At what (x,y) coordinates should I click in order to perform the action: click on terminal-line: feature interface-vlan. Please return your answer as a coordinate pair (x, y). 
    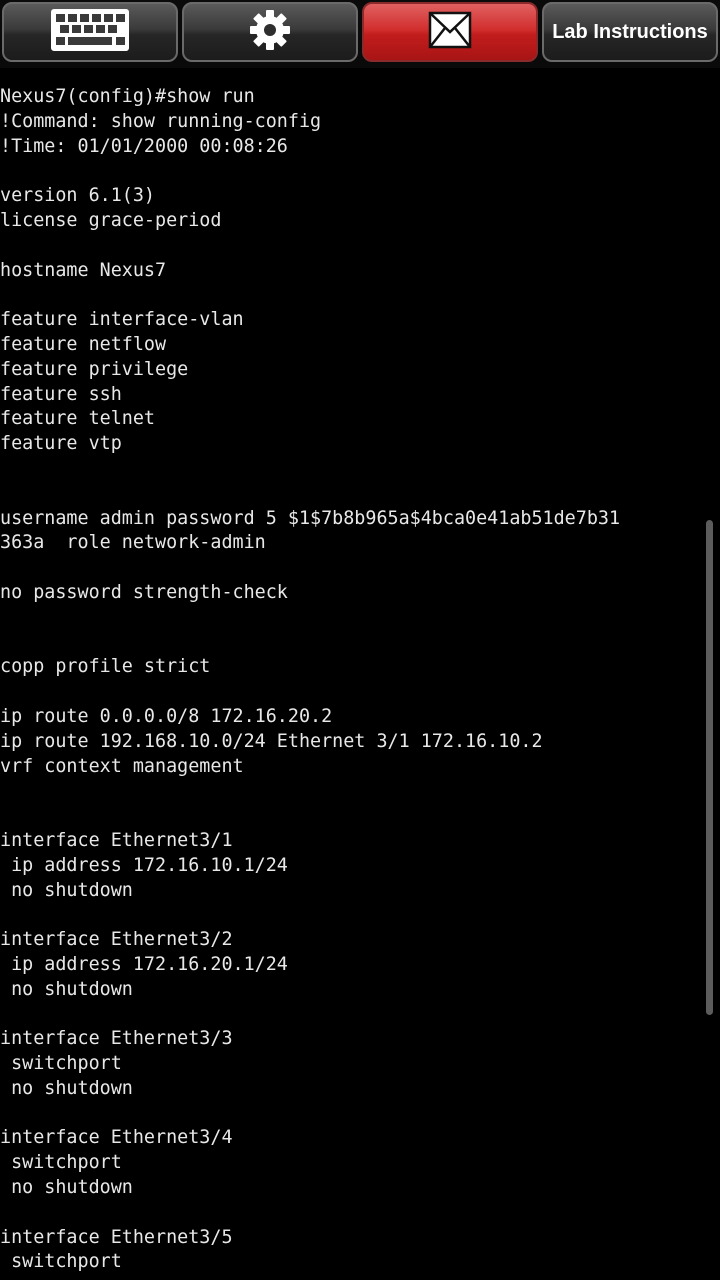
    Looking at the image, I should click on (122, 320).